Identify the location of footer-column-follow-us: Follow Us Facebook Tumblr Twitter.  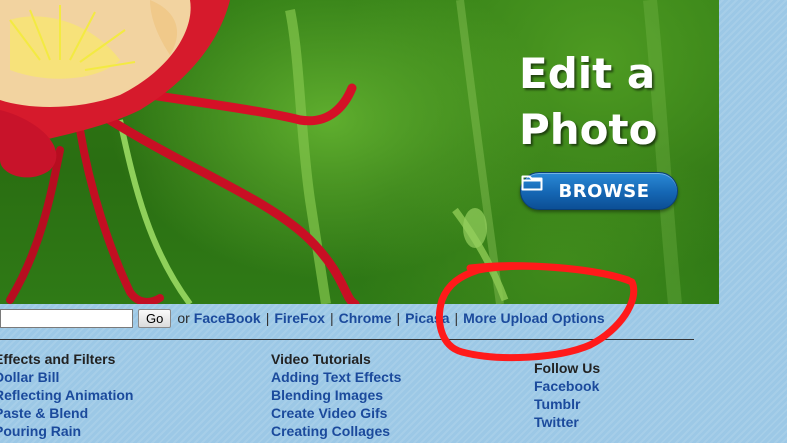
(567, 395).